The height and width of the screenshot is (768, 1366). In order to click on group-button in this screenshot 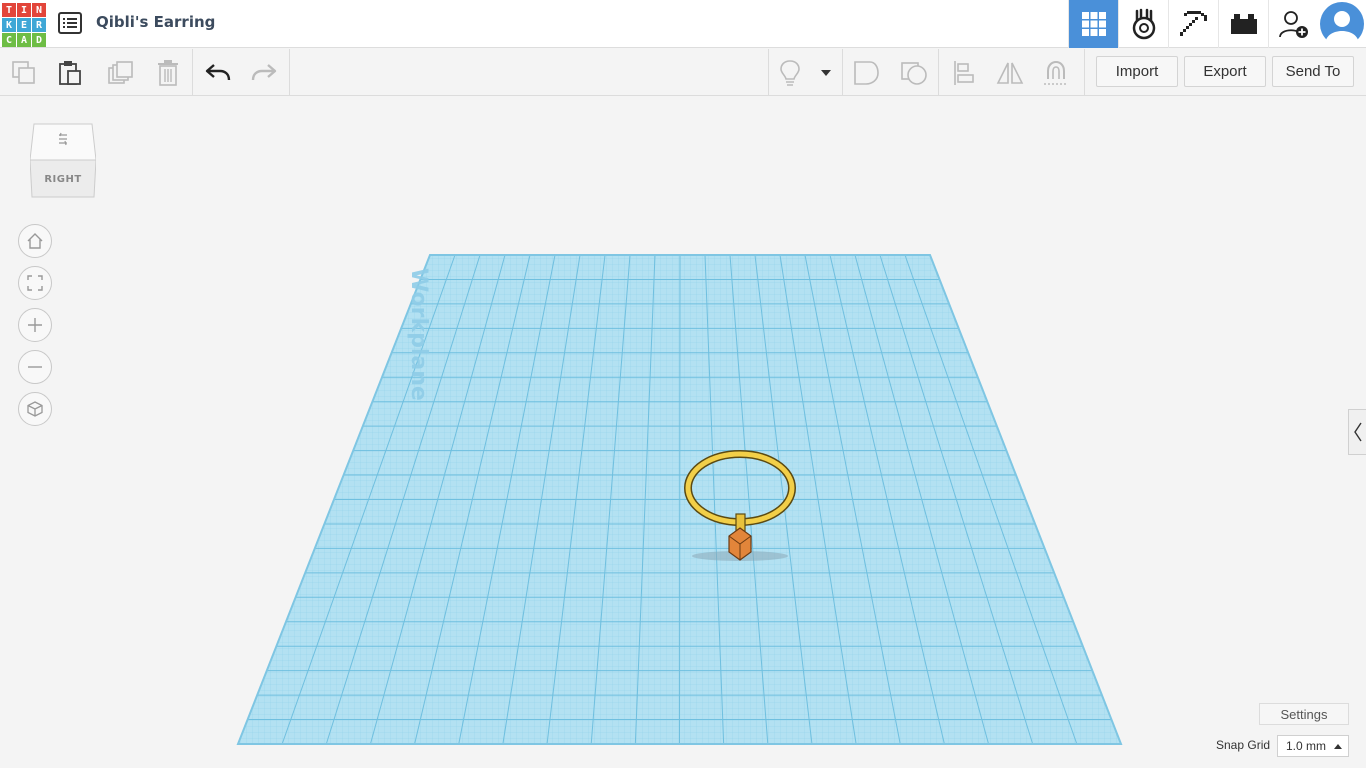, I will do `click(866, 73)`.